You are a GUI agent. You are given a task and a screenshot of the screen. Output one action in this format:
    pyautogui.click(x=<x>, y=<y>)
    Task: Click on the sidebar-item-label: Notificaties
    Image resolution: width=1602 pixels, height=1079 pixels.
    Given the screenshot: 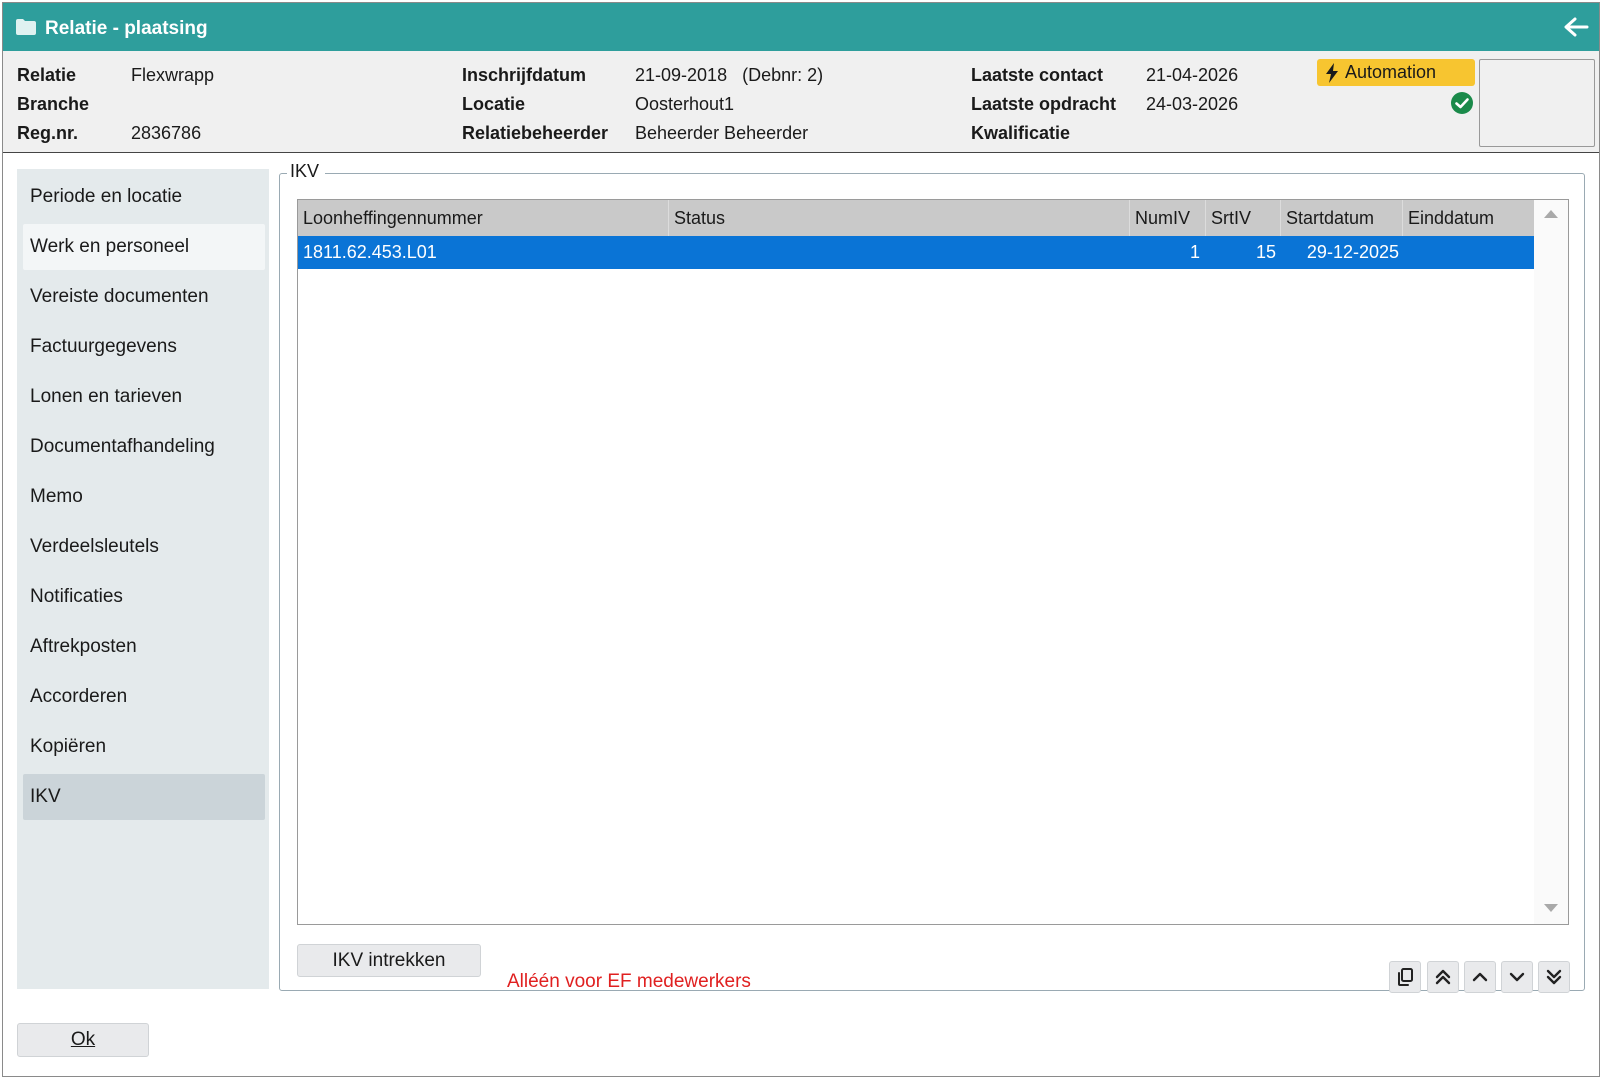 What is the action you would take?
    pyautogui.click(x=76, y=596)
    